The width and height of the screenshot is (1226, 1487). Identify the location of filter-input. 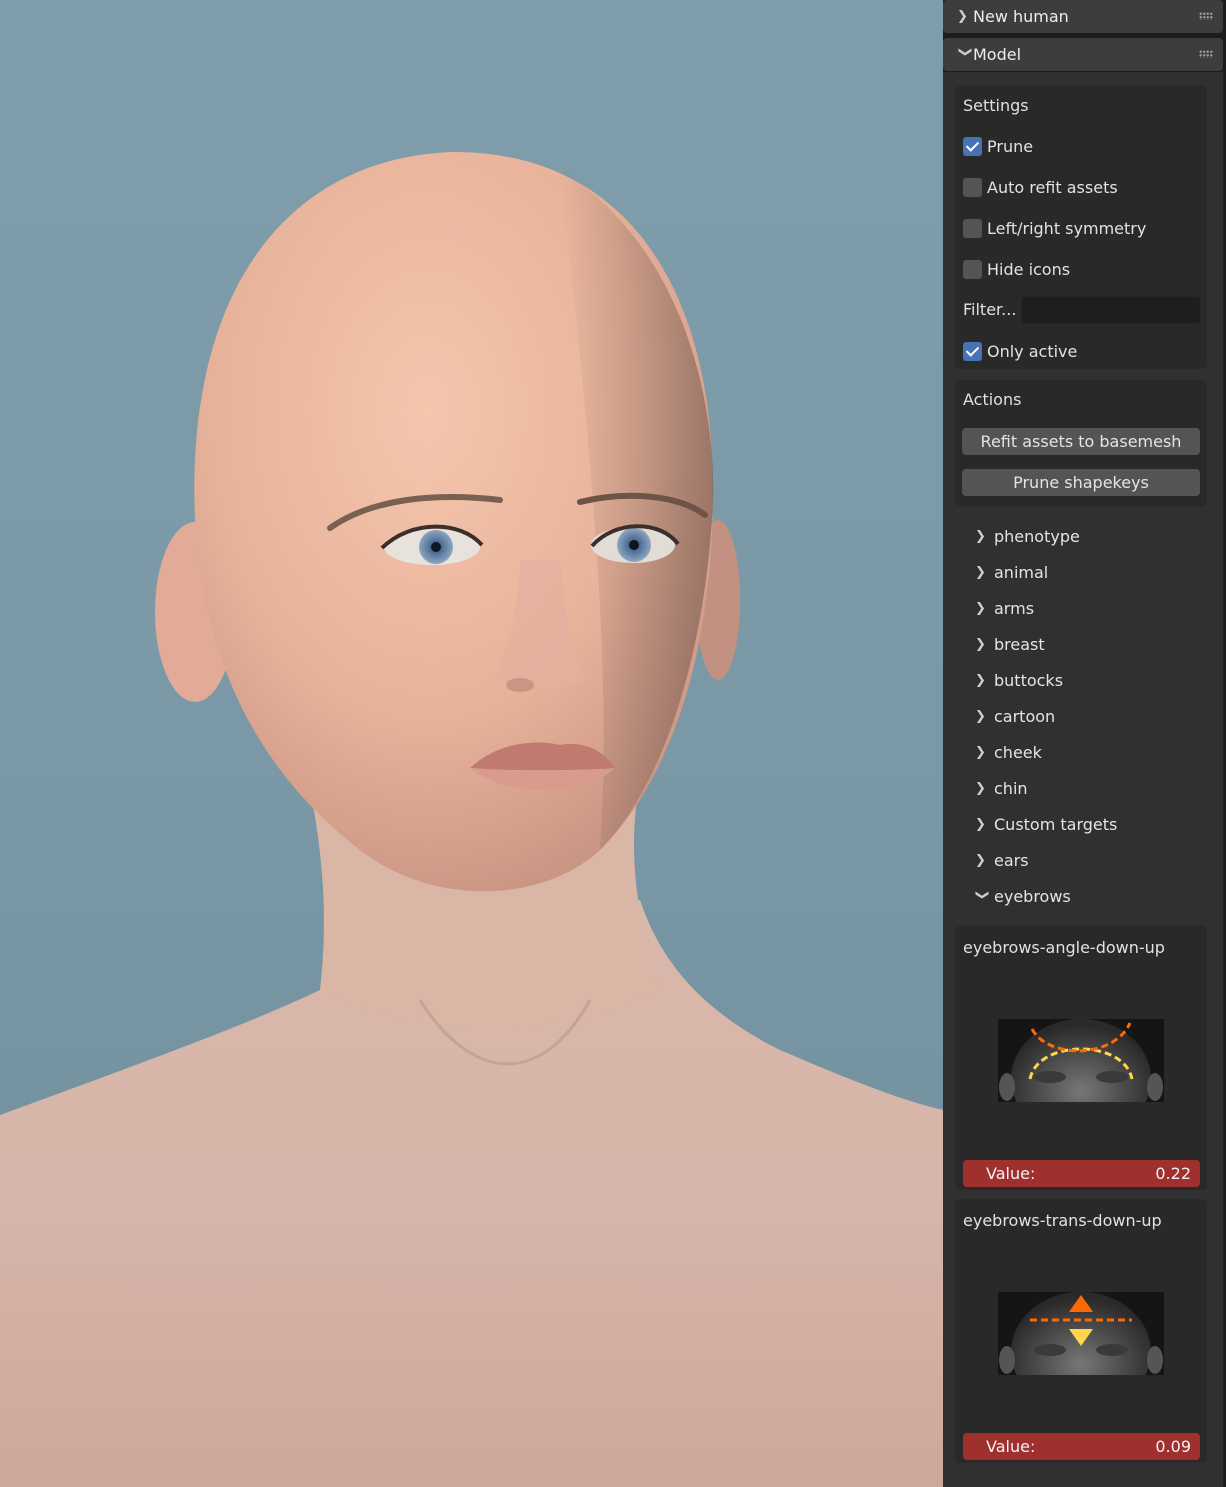
(1111, 310).